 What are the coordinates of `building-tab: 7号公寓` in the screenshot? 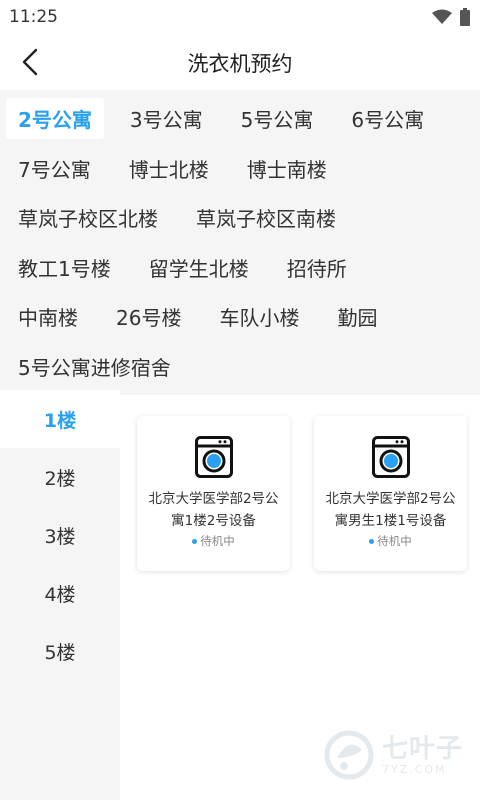 It's located at (54, 168).